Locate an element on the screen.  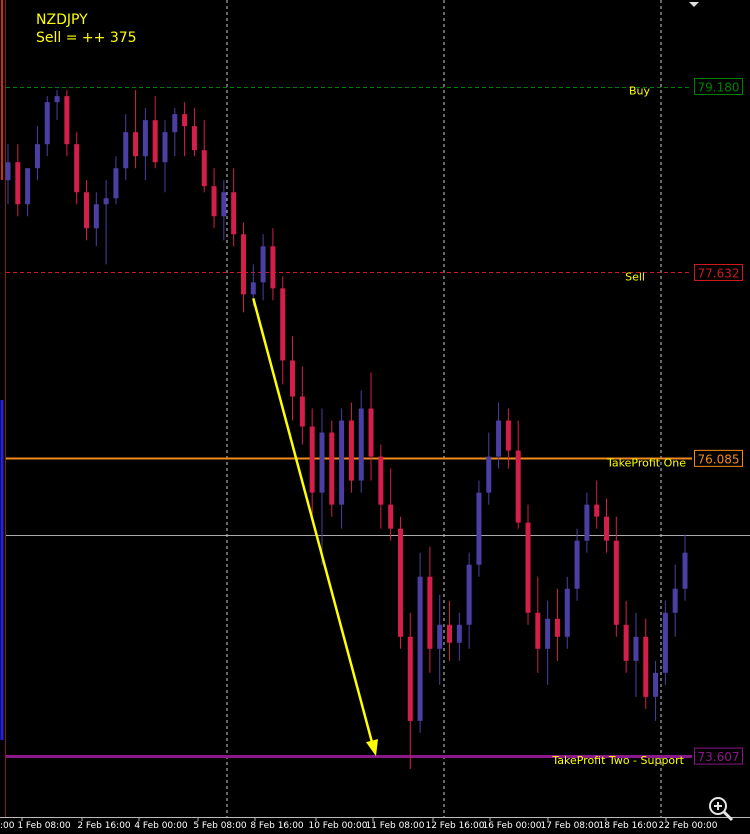
price-value: 77.632 is located at coordinates (719, 273).